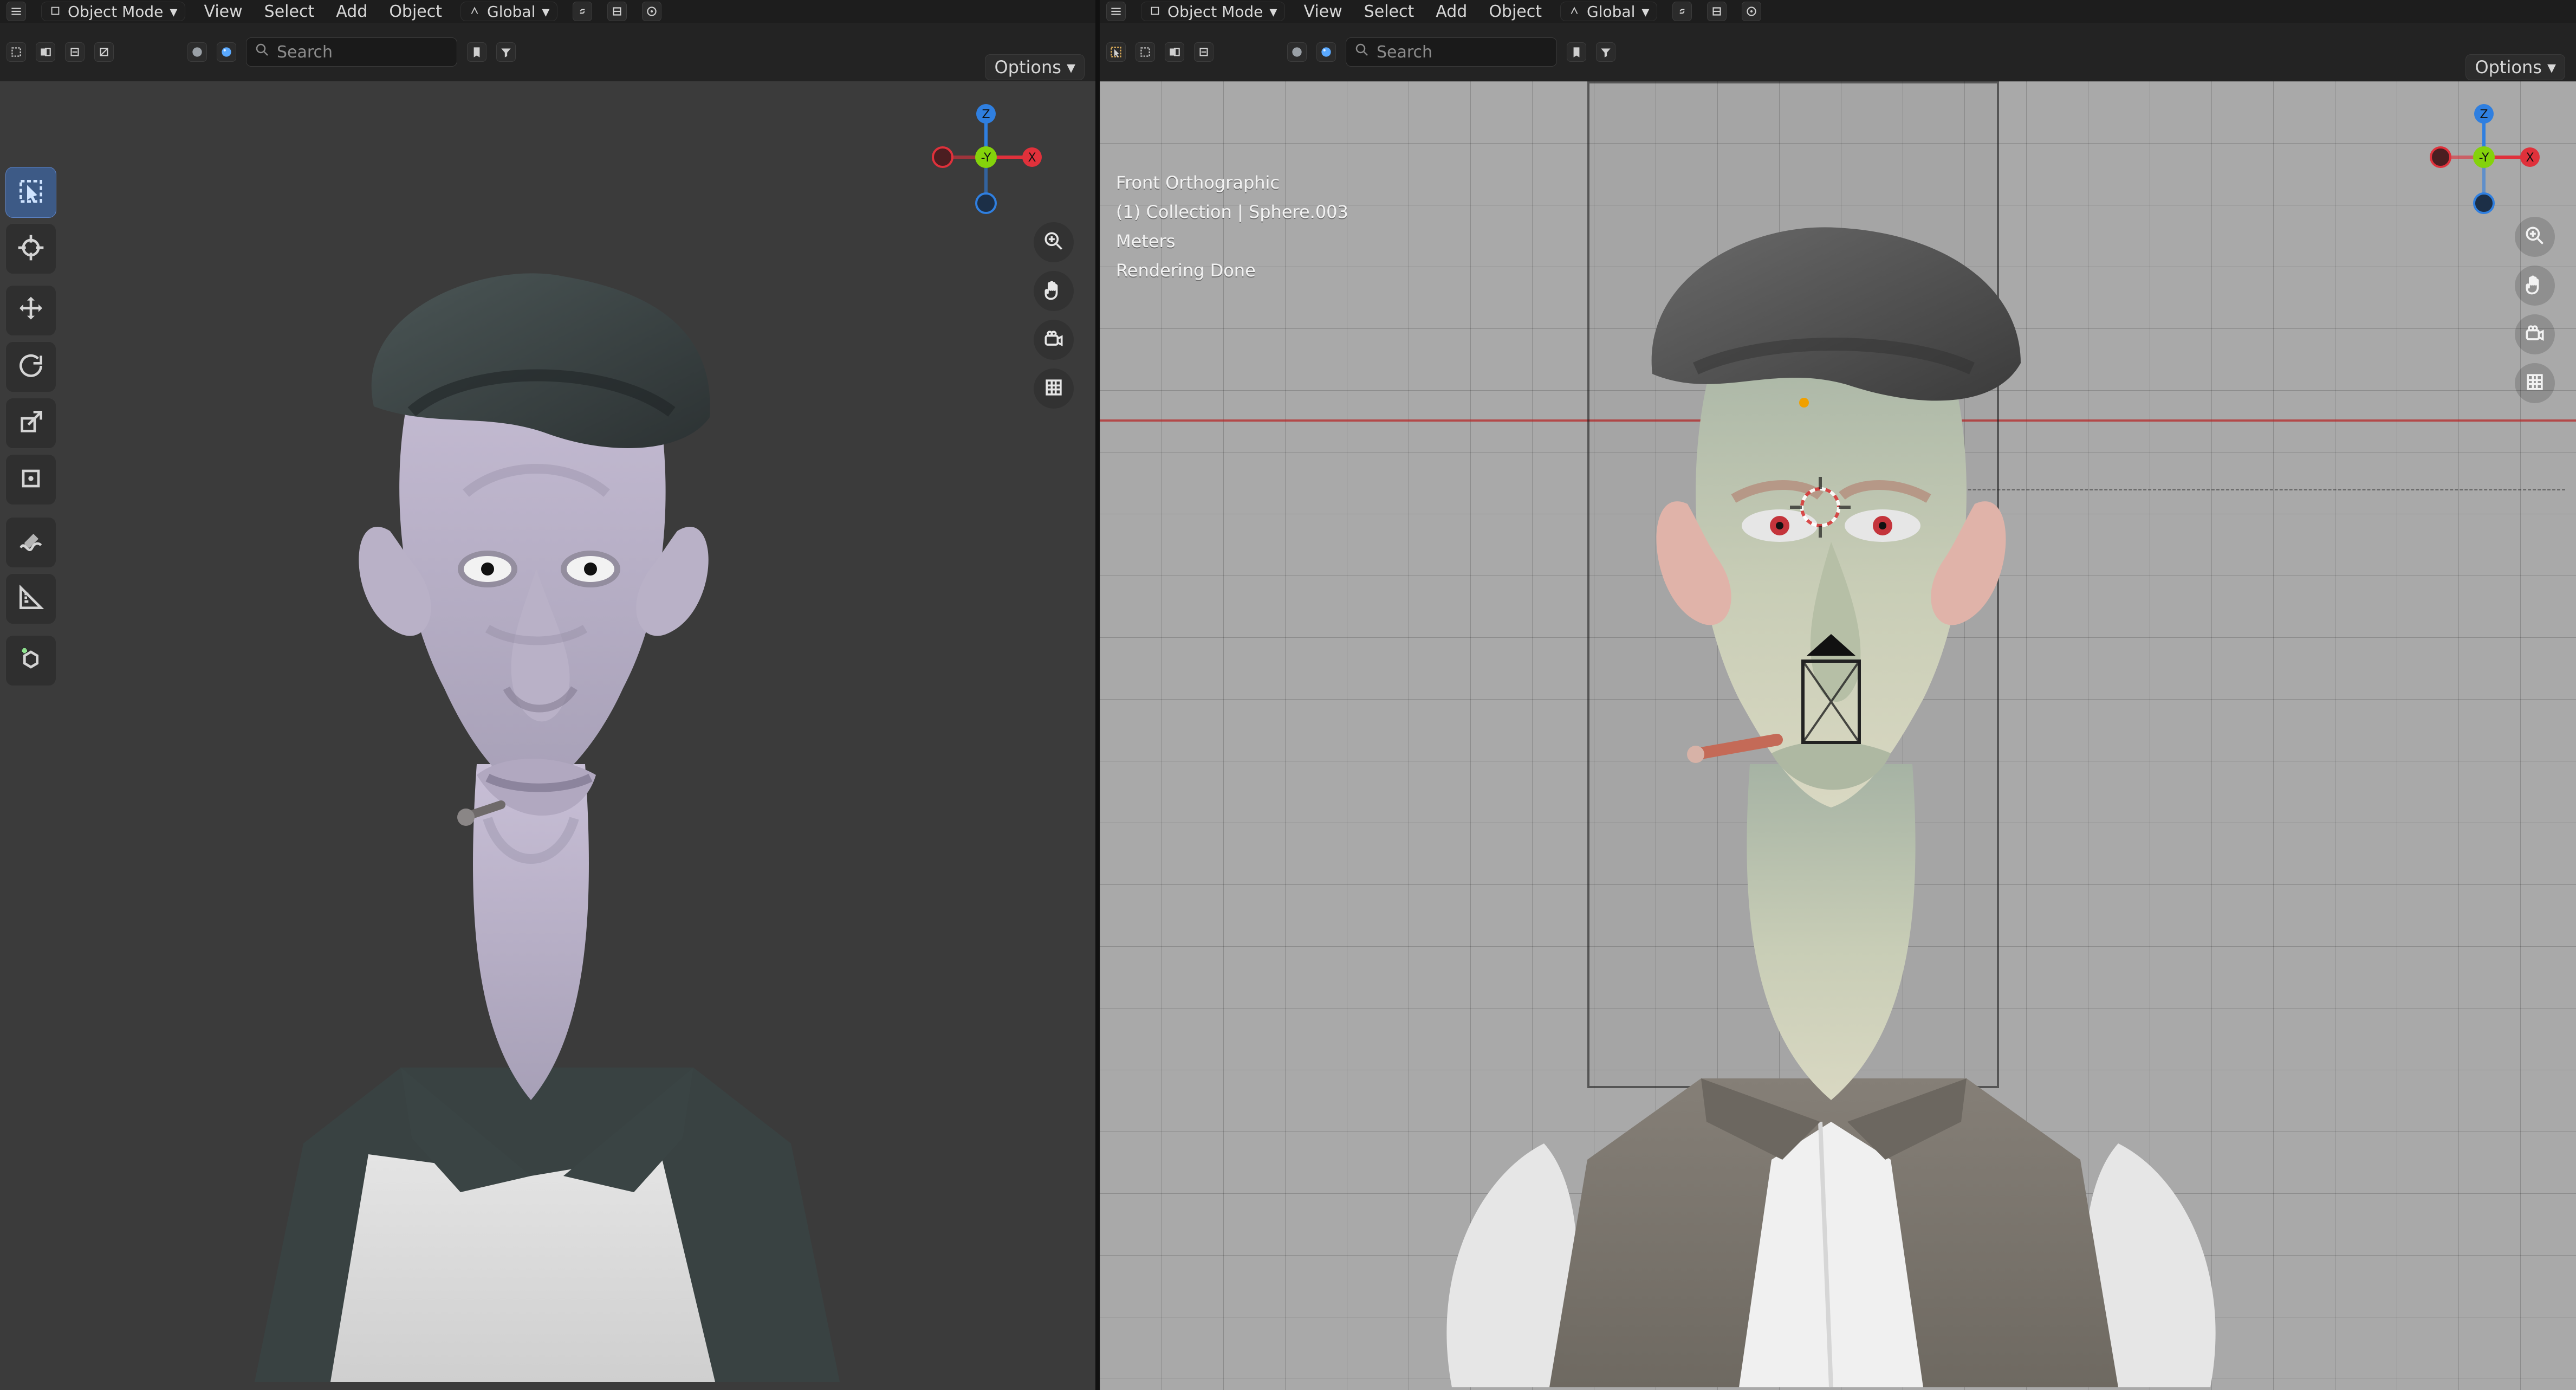 Image resolution: width=2576 pixels, height=1390 pixels. I want to click on left-editor-type-icon, so click(16, 11).